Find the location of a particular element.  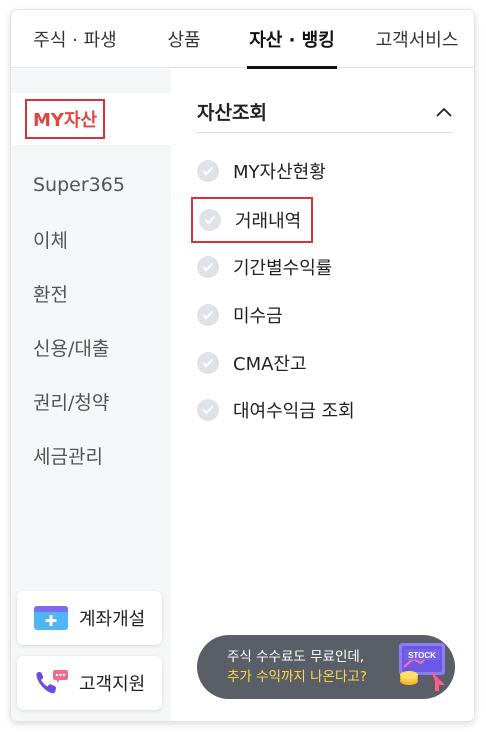

menu-item-period-returns: 기간별수익률 is located at coordinates (264, 267).